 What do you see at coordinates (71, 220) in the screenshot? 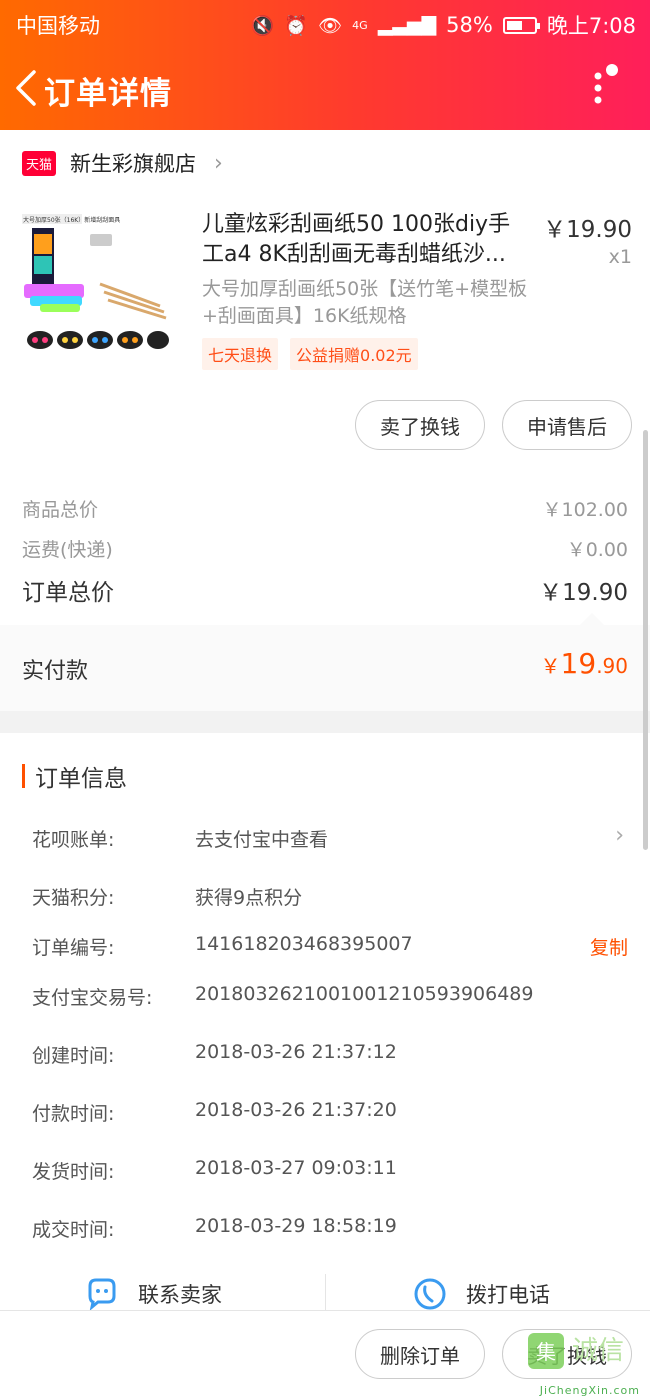
I see `thumbnail-text: 大号加厚50张（16K）新增刮刮面具` at bounding box center [71, 220].